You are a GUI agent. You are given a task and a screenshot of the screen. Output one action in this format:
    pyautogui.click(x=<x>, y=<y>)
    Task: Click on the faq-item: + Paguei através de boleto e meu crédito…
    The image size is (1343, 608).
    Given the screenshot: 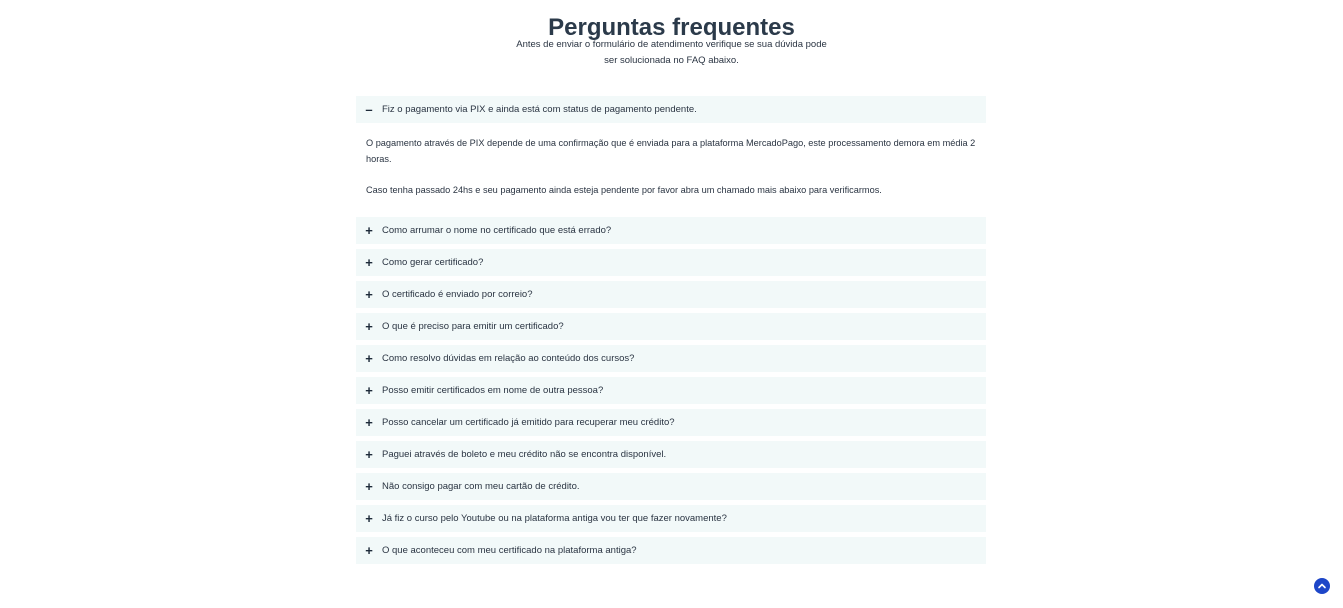 What is the action you would take?
    pyautogui.click(x=671, y=454)
    